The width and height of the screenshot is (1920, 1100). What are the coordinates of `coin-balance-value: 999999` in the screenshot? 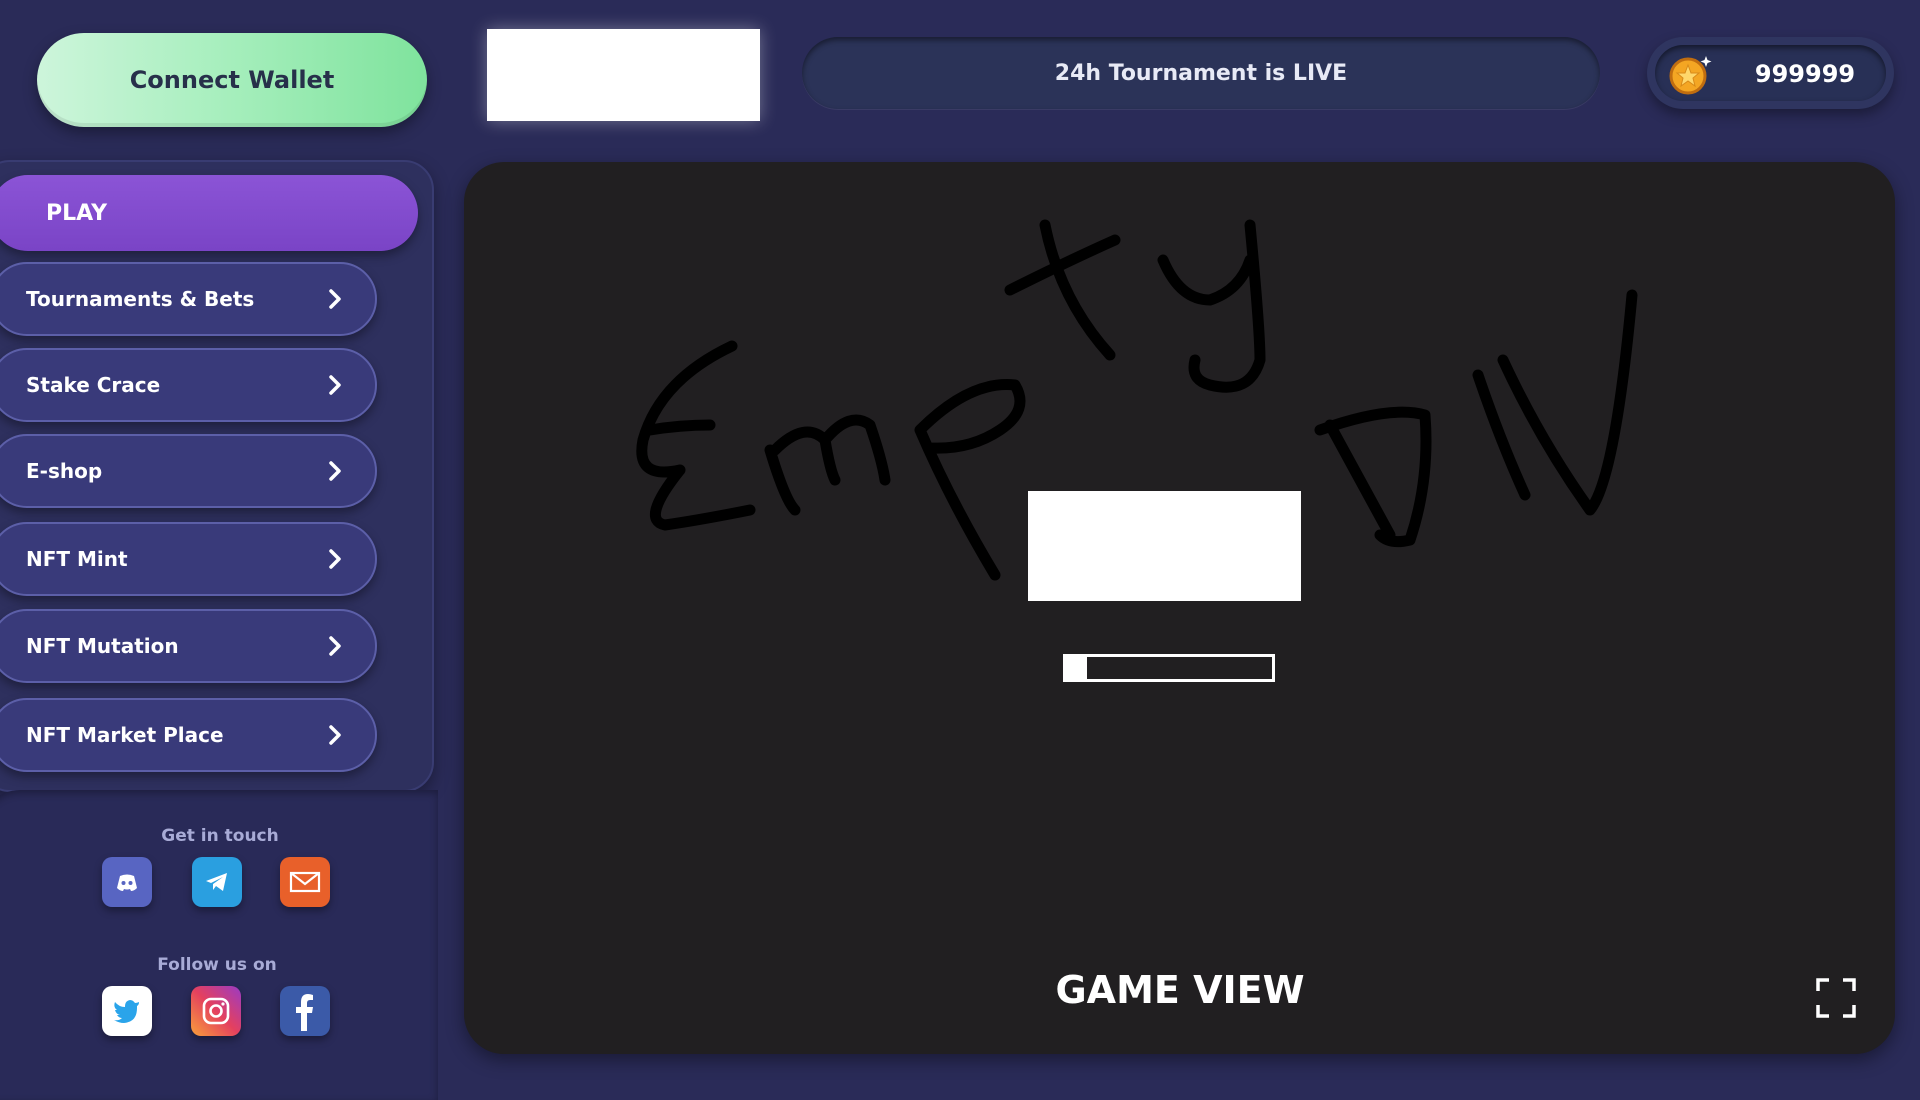 It's located at (1805, 74).